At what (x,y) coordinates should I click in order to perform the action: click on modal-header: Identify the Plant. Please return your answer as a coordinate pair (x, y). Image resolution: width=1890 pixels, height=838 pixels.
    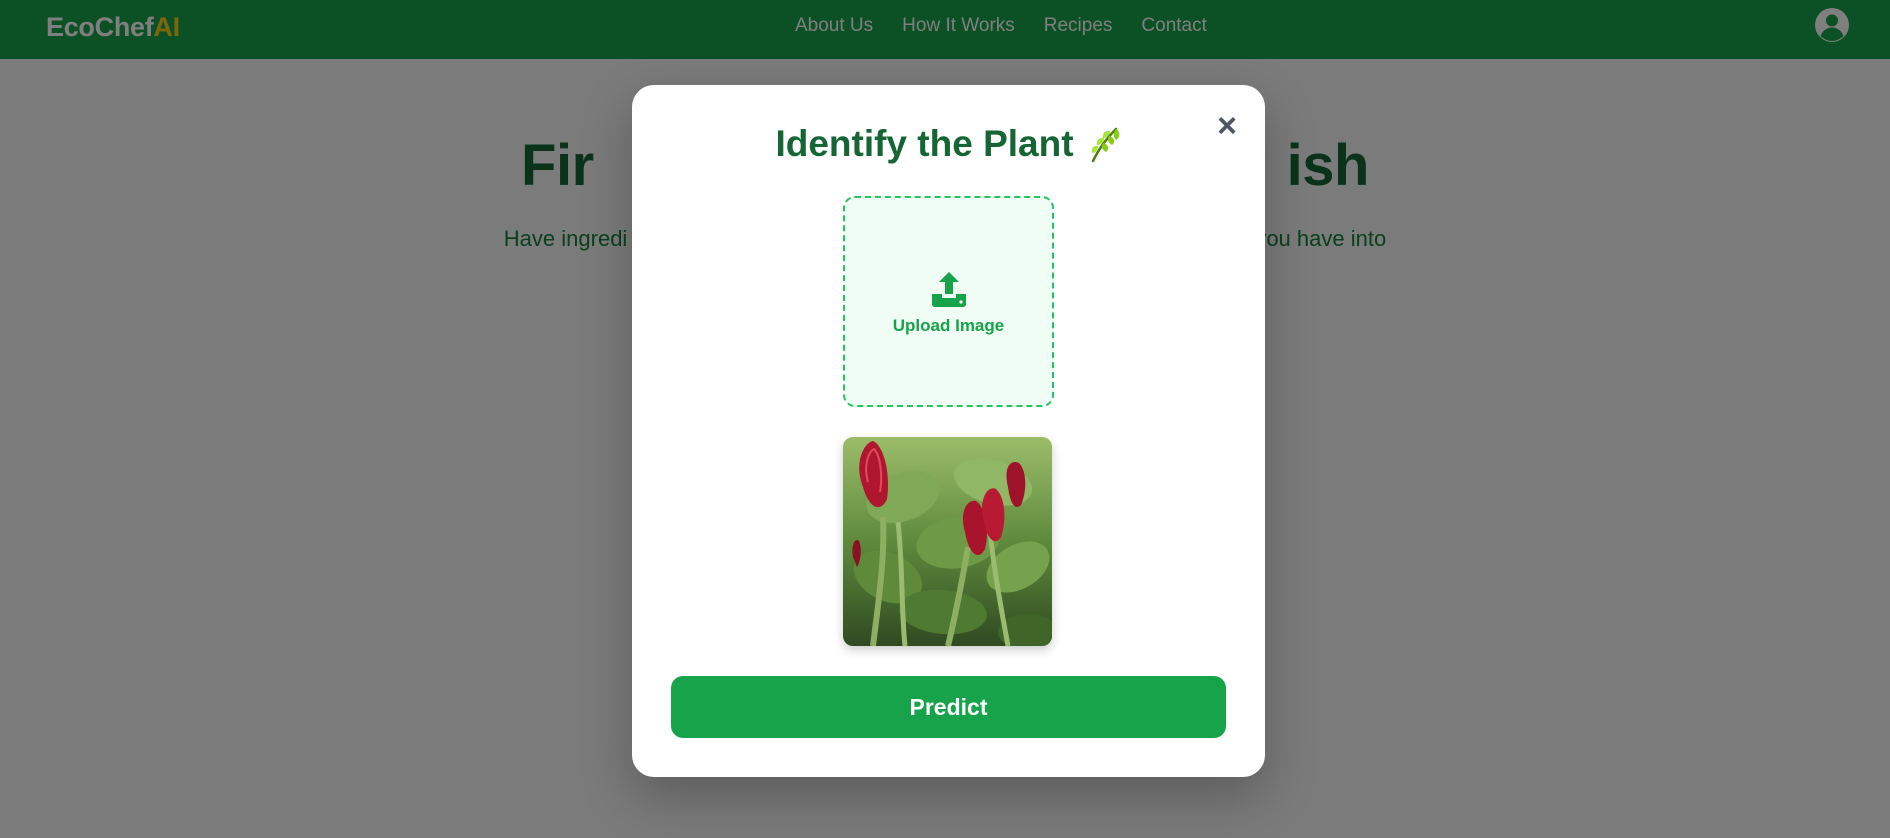
    Looking at the image, I should click on (948, 144).